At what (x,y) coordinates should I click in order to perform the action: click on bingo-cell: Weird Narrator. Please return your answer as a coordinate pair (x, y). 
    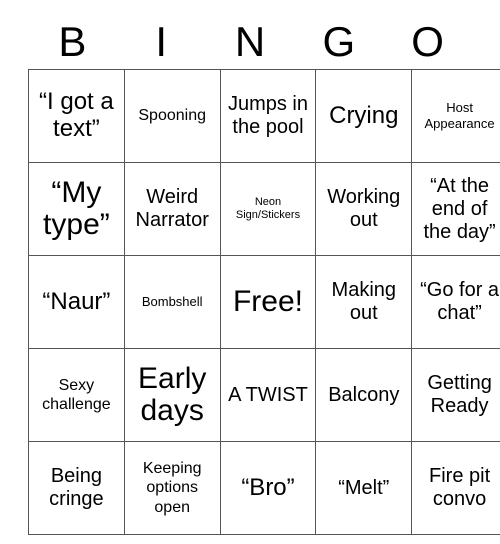
    Looking at the image, I should click on (172, 209).